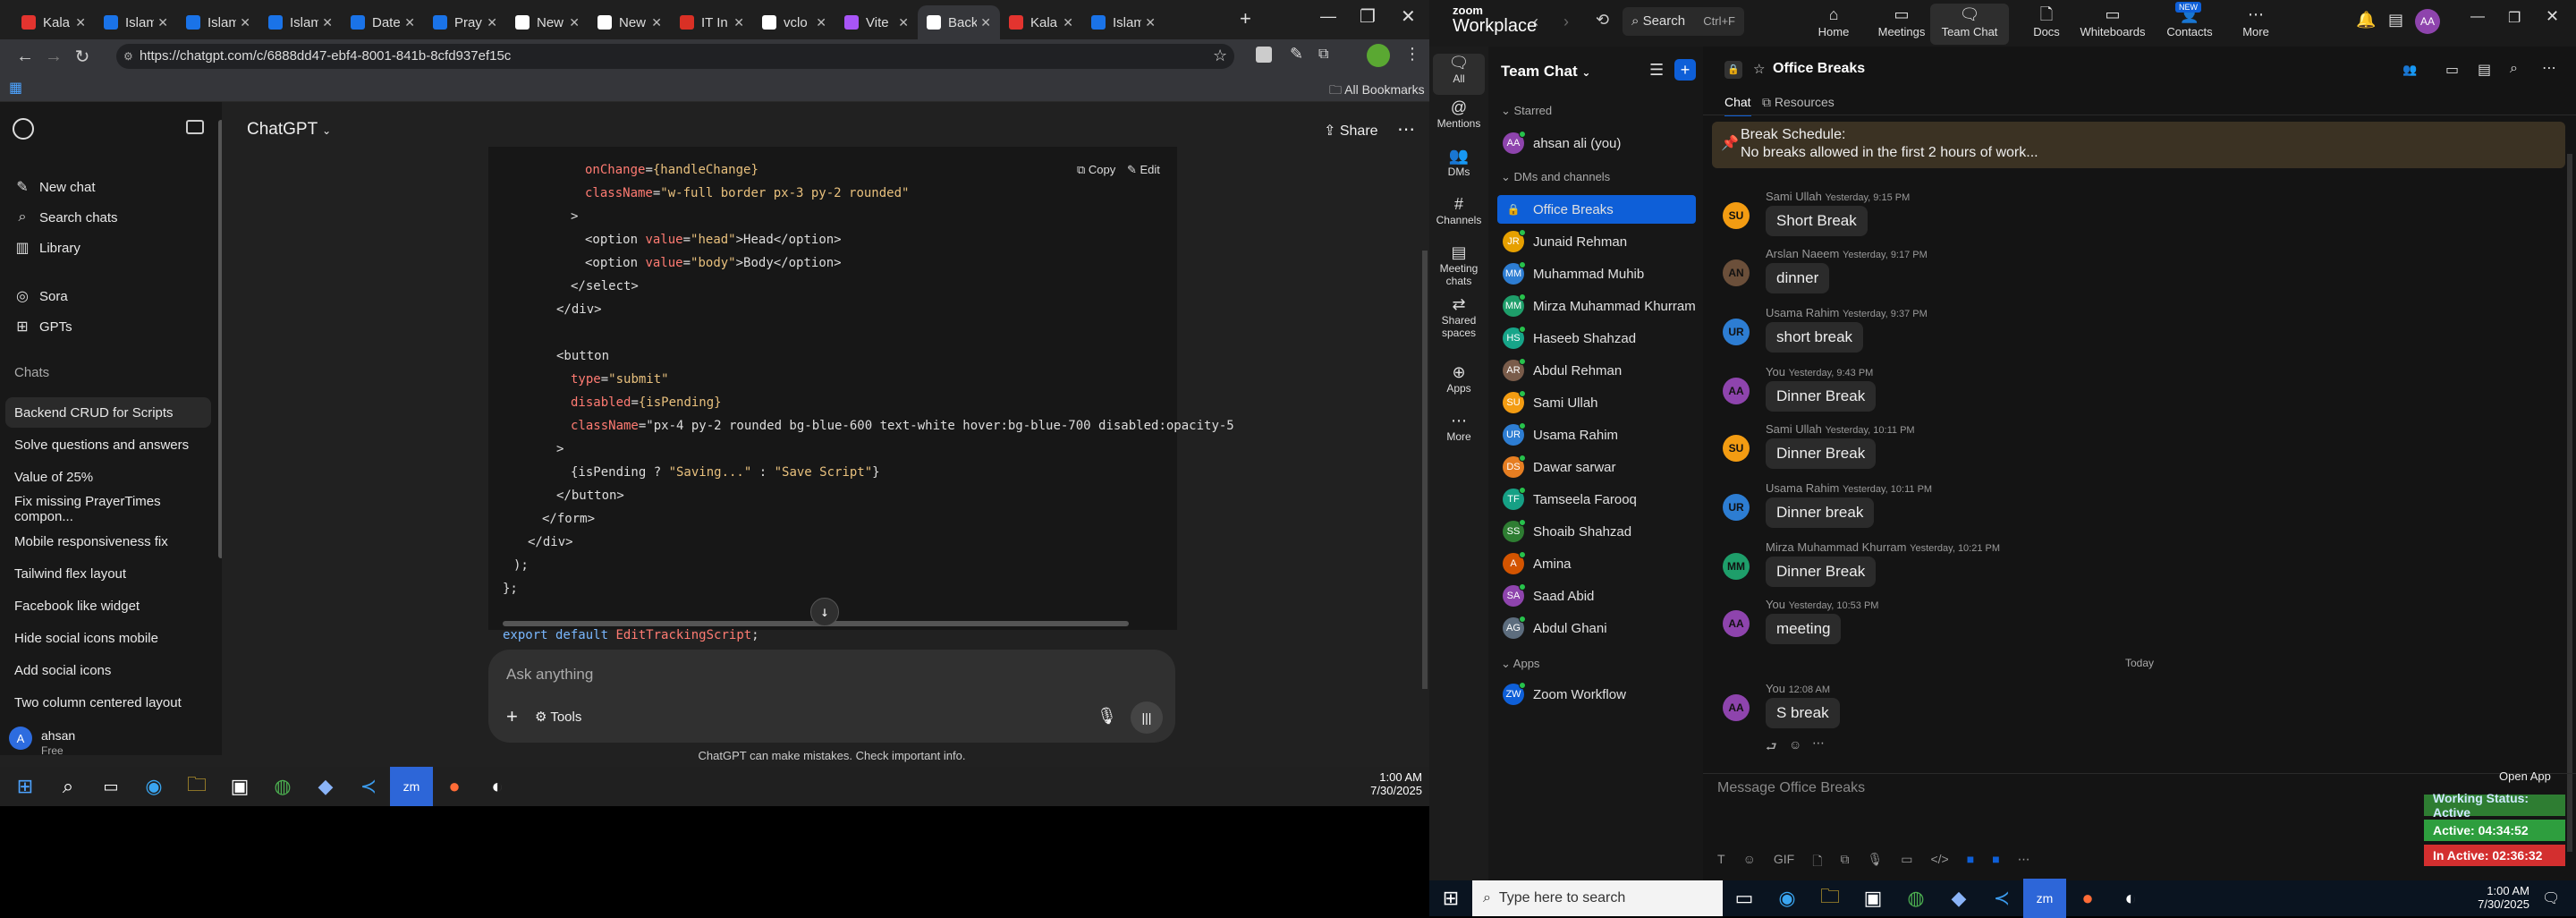 The image size is (2576, 918). What do you see at coordinates (1412, 54) in the screenshot?
I see `menu-icon: ⋮` at bounding box center [1412, 54].